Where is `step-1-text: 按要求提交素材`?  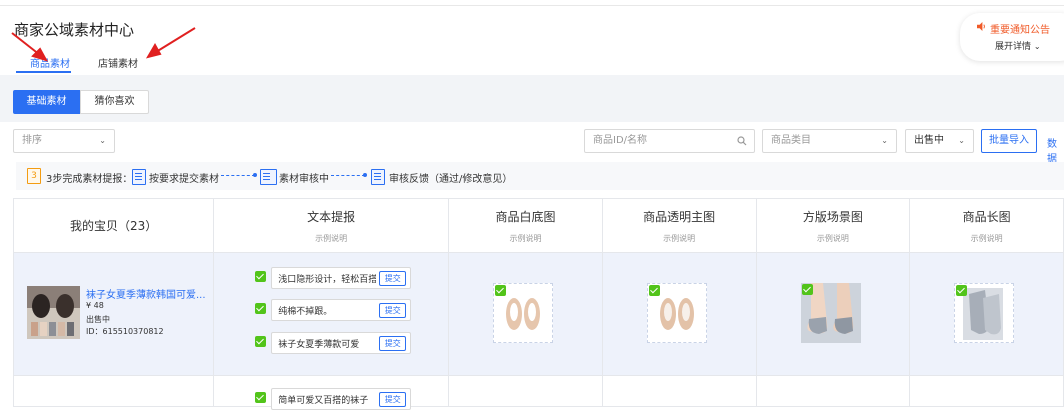 step-1-text: 按要求提交素材 is located at coordinates (184, 179).